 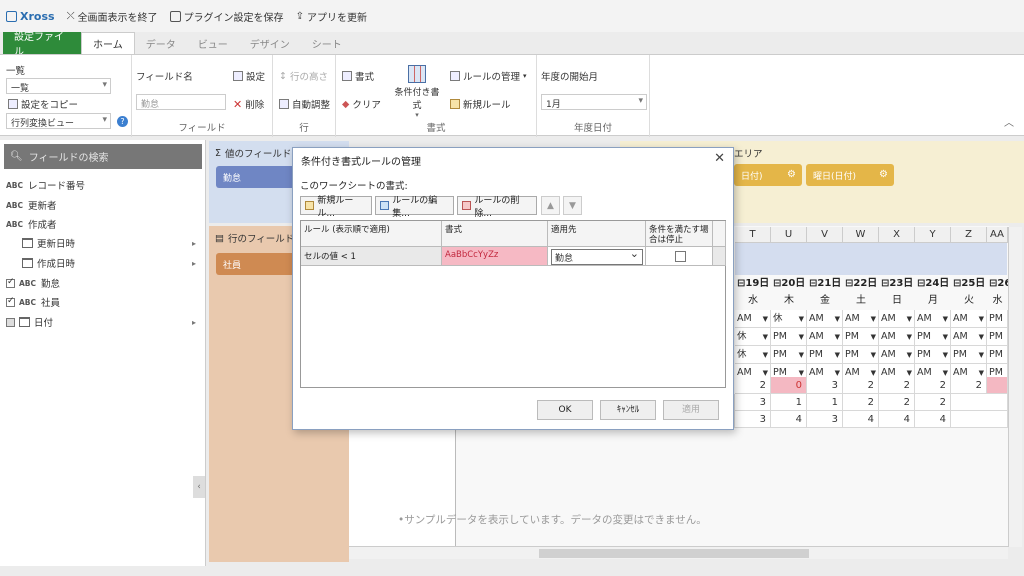 What do you see at coordinates (122, 121) in the screenshot?
I see `help-icon: ?` at bounding box center [122, 121].